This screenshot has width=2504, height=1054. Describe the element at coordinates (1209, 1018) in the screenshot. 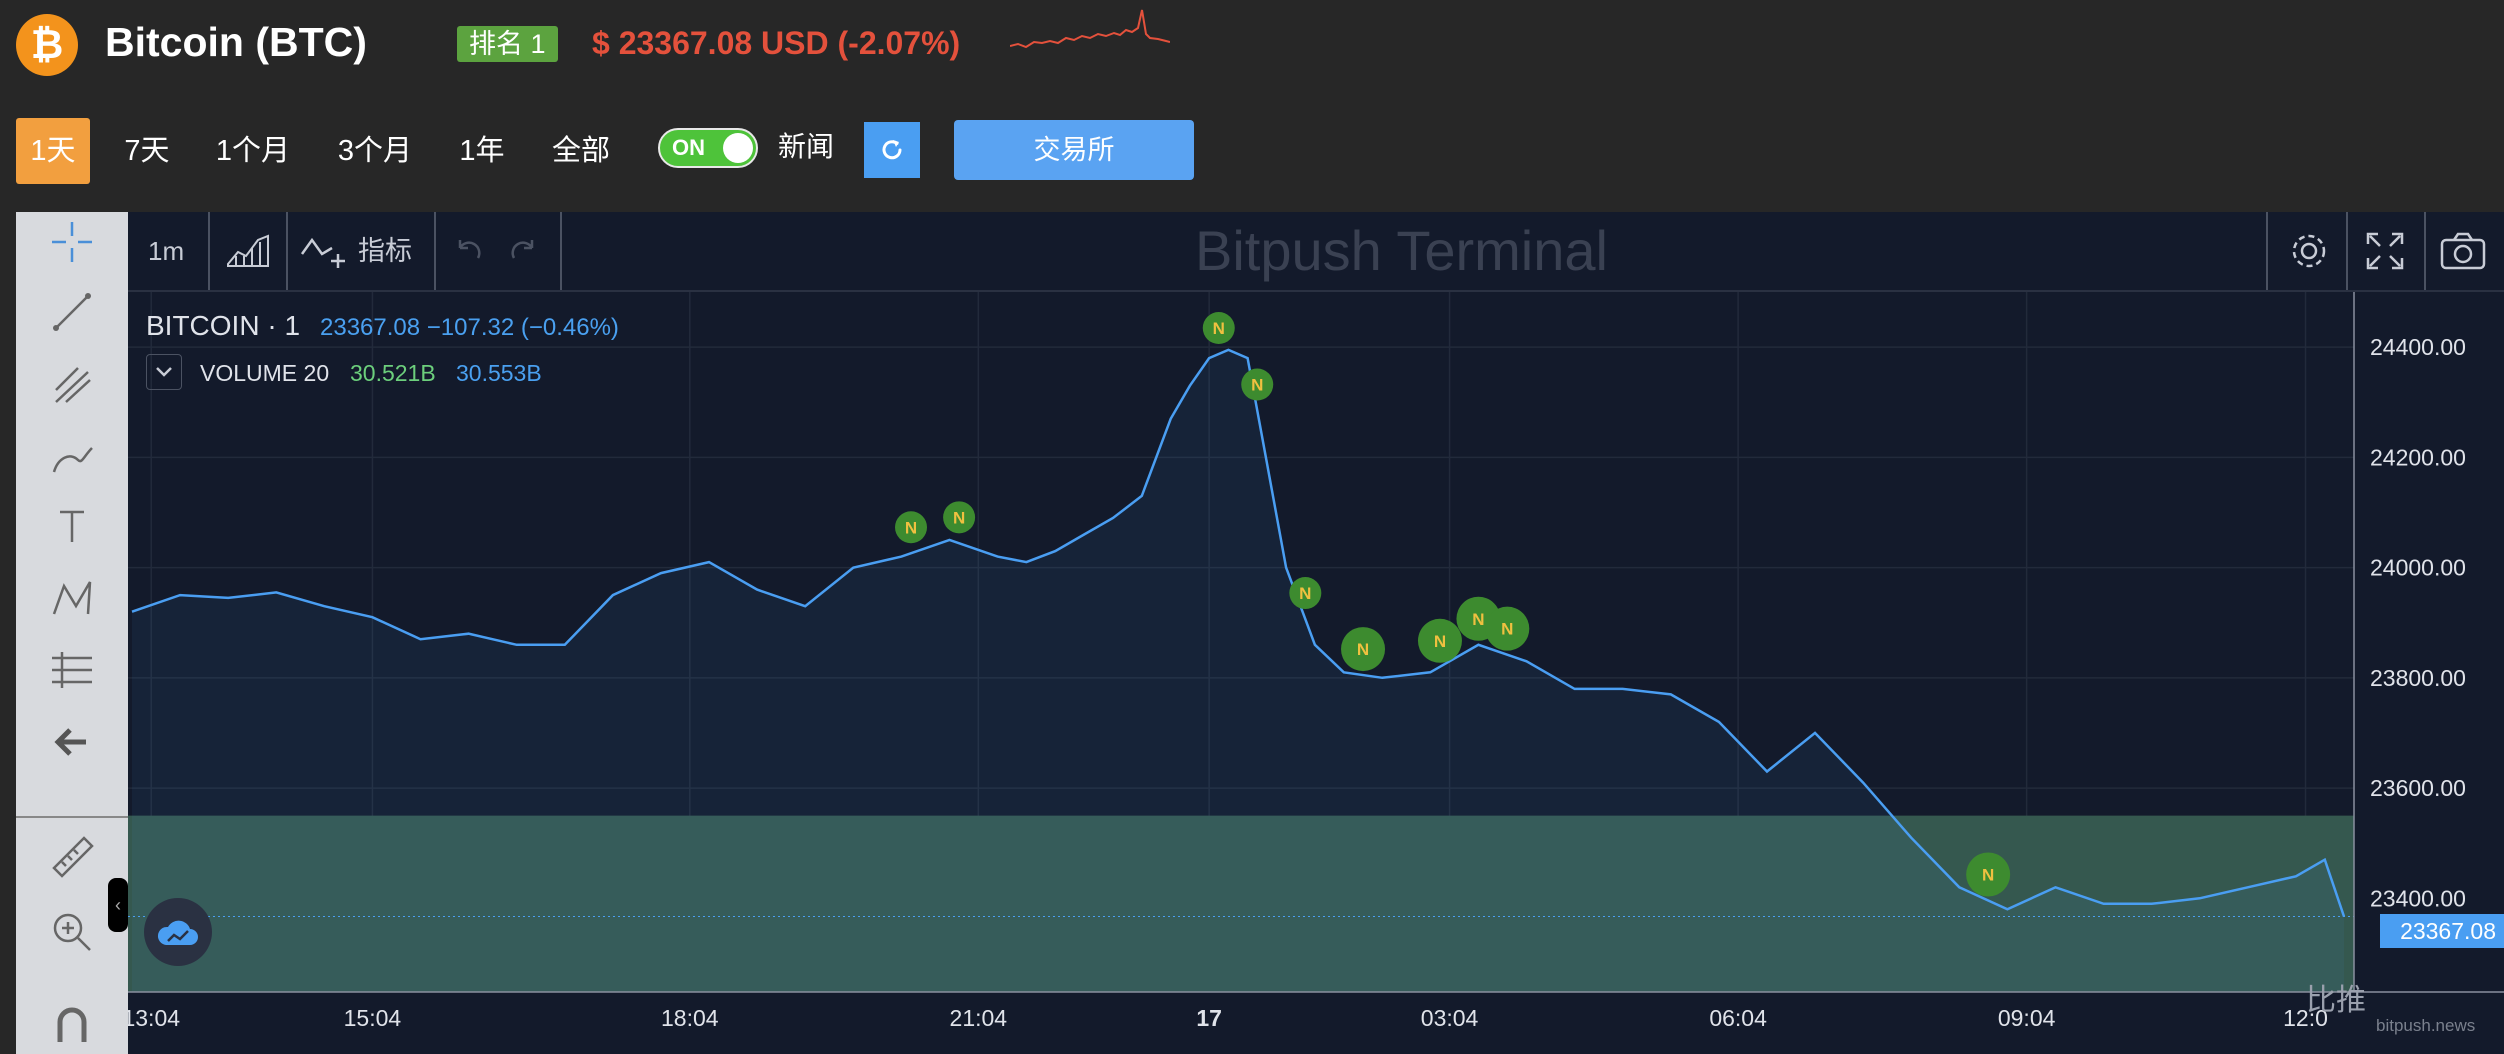

I see `x-tick-label: 17` at that location.